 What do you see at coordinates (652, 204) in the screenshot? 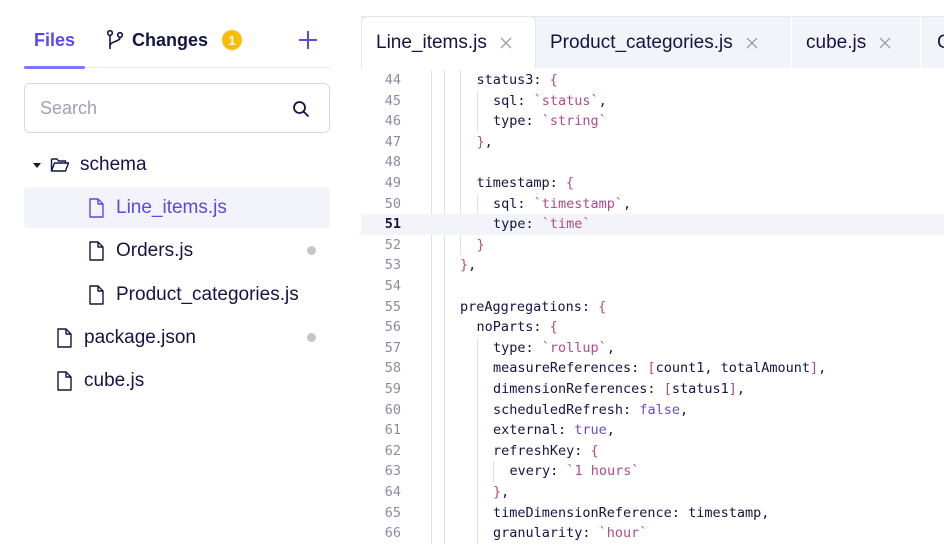
I see `code-line: 50 sql: `timestamp`,` at bounding box center [652, 204].